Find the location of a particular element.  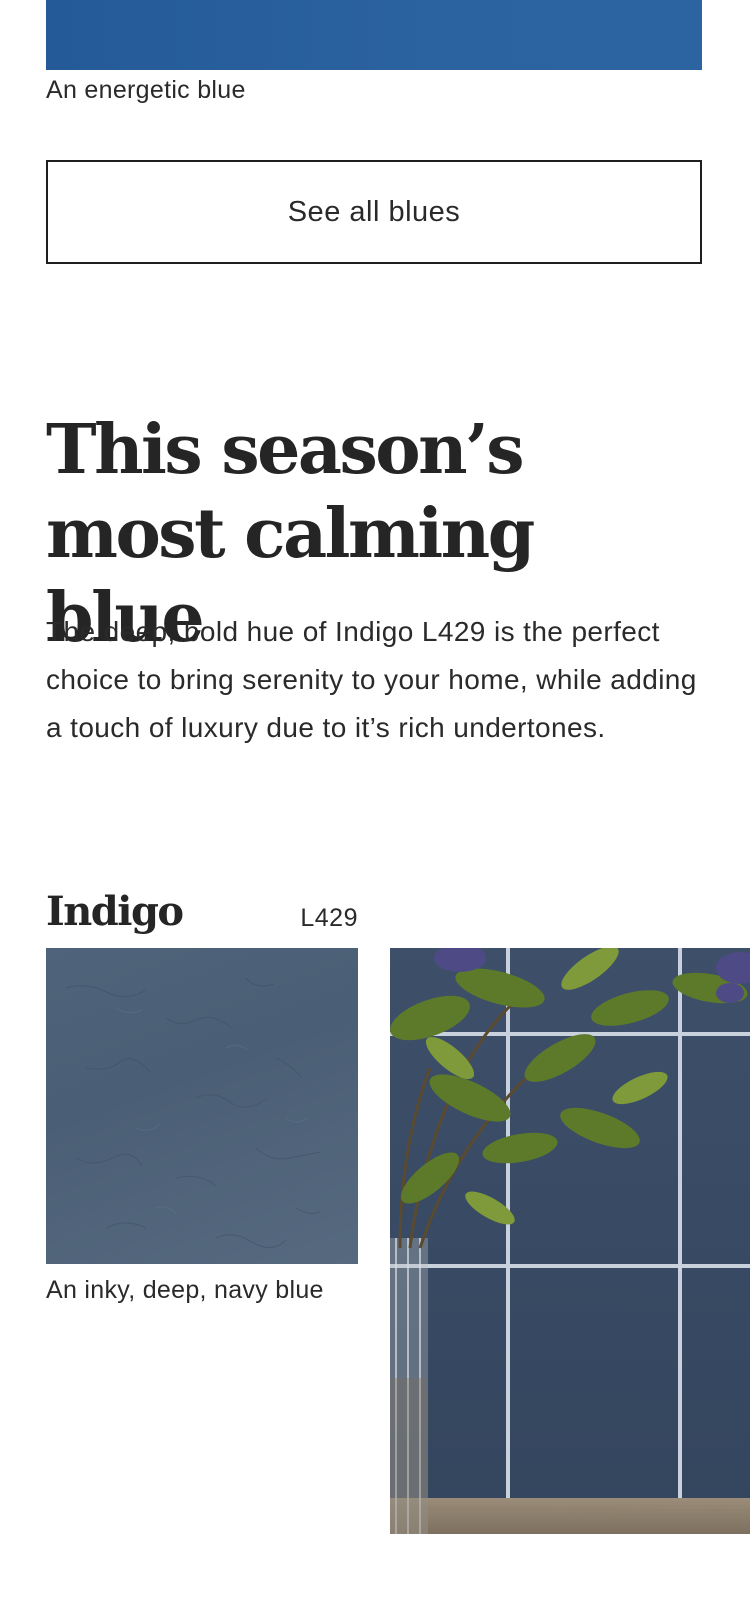

previous-color-caption: An energetic blue is located at coordinates (146, 90).